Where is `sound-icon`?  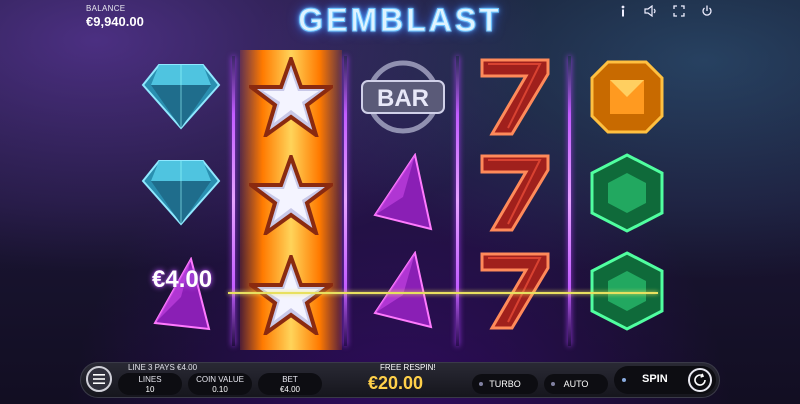
sound-icon is located at coordinates (651, 11).